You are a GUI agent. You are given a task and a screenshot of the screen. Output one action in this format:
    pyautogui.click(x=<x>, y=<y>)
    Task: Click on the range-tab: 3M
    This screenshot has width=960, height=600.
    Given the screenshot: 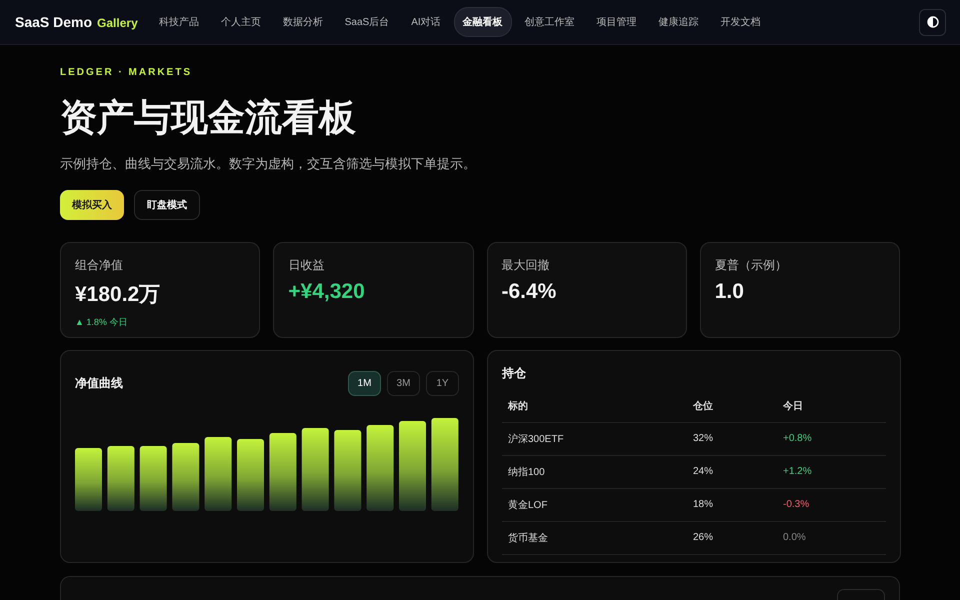 What is the action you would take?
    pyautogui.click(x=403, y=383)
    